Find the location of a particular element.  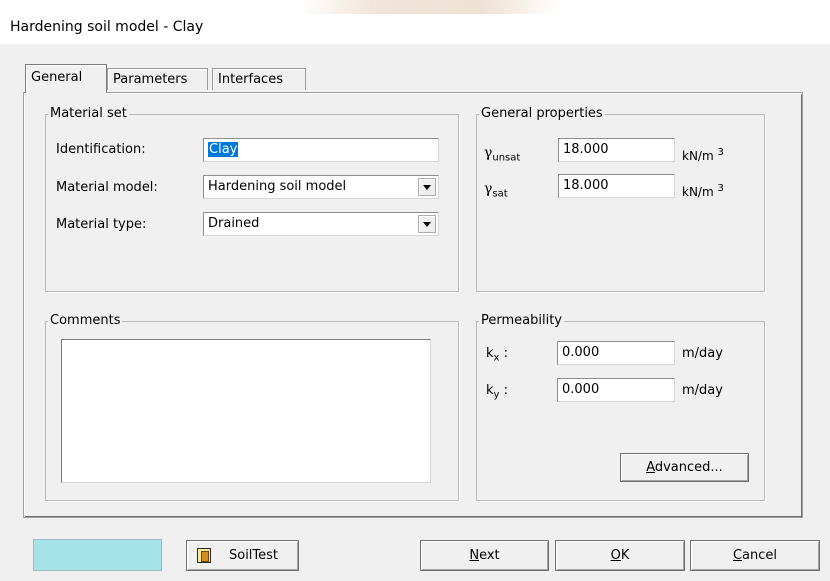

gamma-unsat-input: 18.000 is located at coordinates (616, 150).